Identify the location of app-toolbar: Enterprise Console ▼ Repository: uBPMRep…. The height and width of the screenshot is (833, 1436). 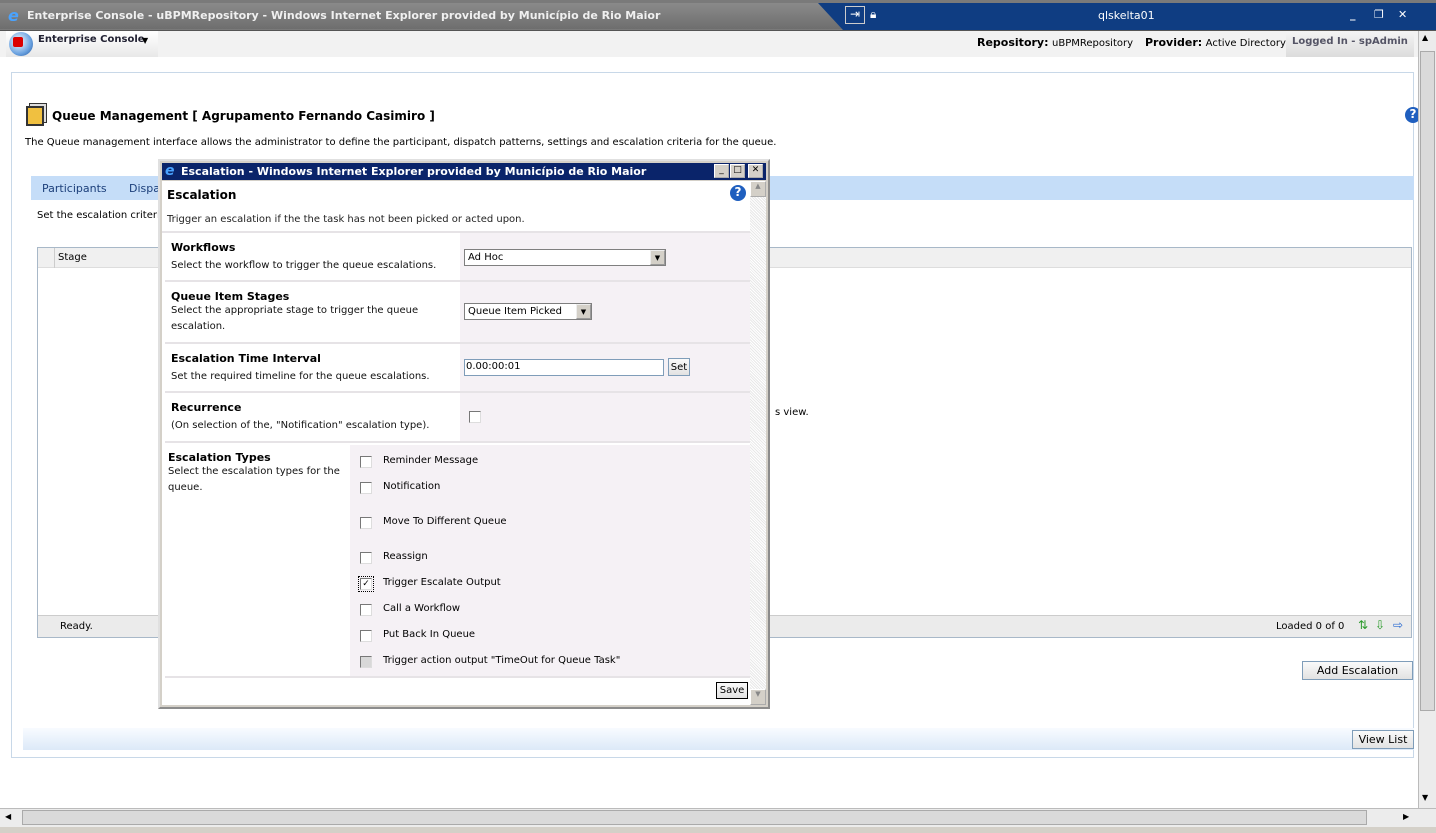
(709, 44).